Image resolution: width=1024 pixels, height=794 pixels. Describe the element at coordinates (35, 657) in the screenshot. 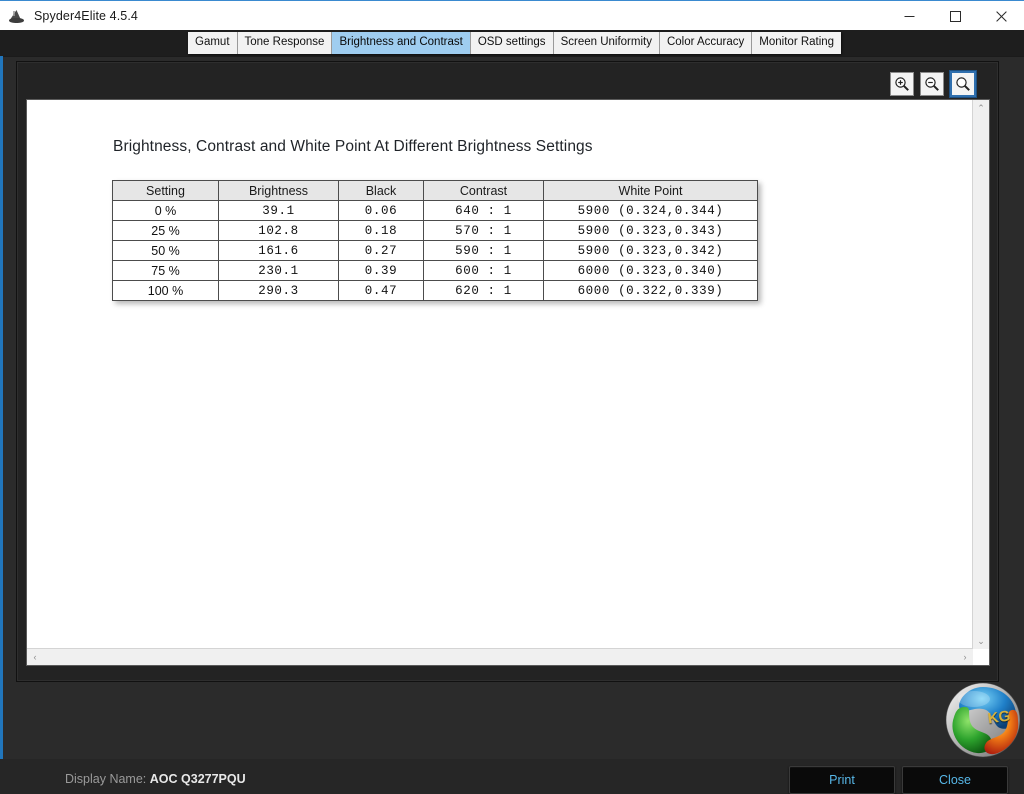

I see `scroll-left-arrow: ‹` at that location.